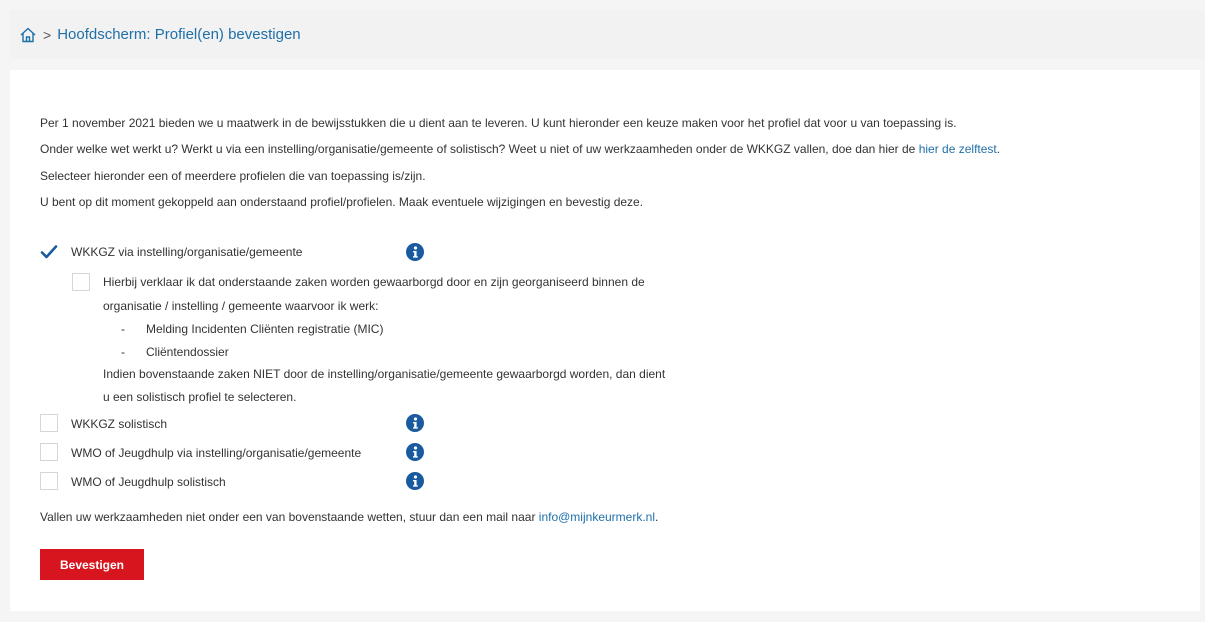  I want to click on self-test-link: hier de zelftest, so click(958, 149).